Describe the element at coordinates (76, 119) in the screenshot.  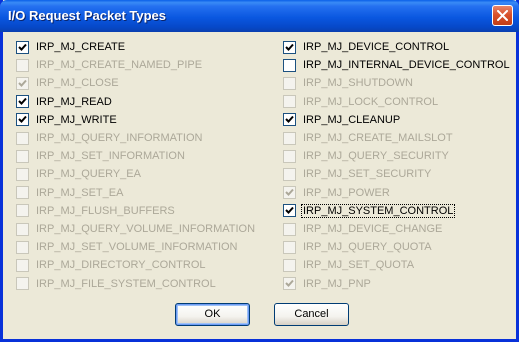
I see `checkbox-label: IRP_MJ_WRITE` at that location.